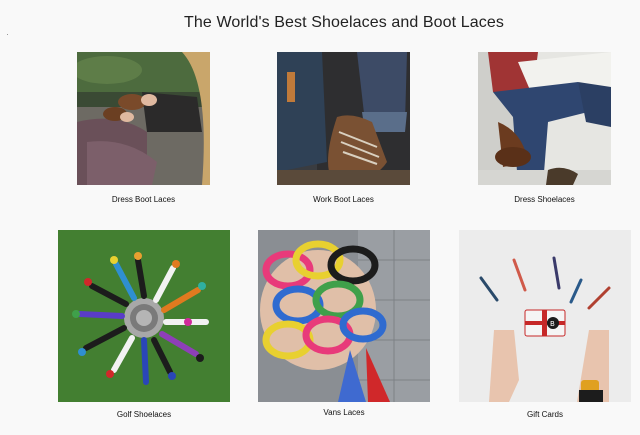 This screenshot has width=640, height=435. I want to click on category-tile-dress-shoelaces: Dress Shoelaces, so click(544, 131).